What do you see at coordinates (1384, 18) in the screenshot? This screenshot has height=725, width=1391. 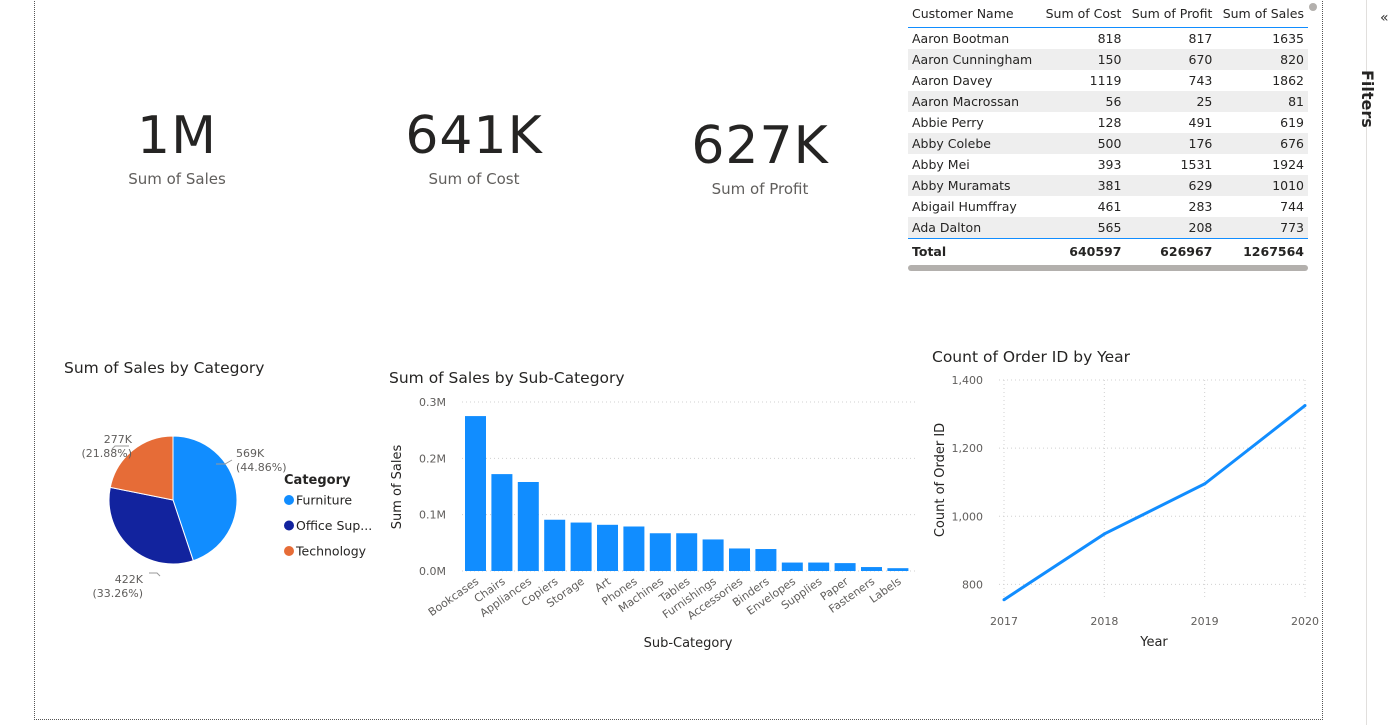 I see `collapse-filters-icon: «` at bounding box center [1384, 18].